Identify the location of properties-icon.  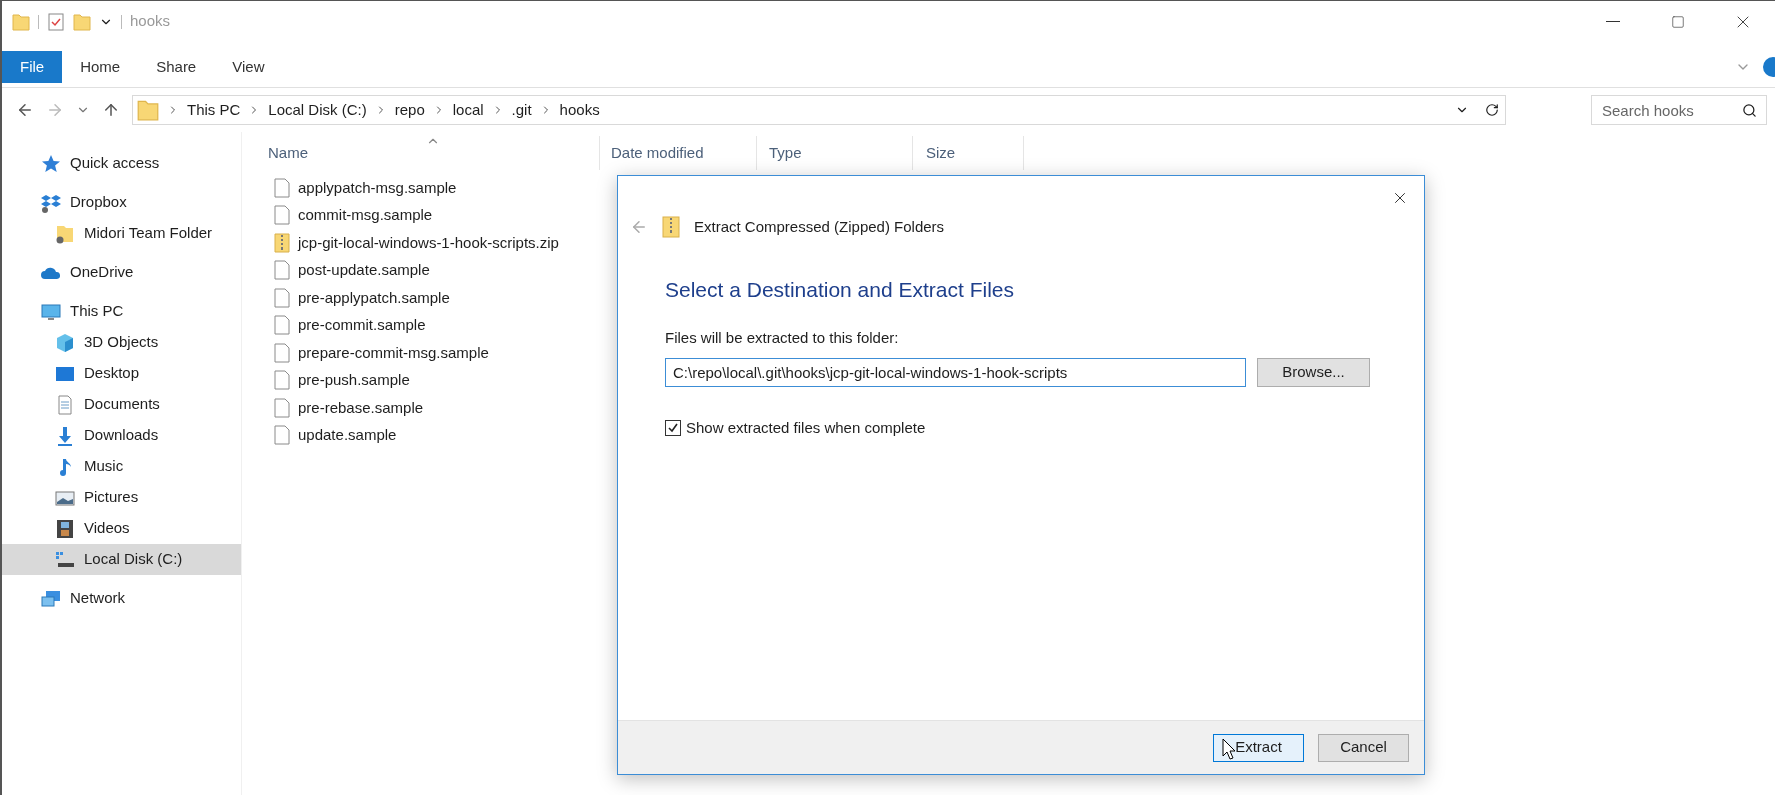
(56, 21).